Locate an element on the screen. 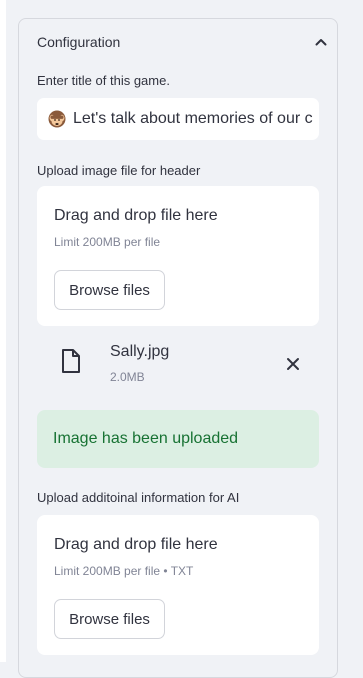  header-upload-label: Upload image file for header is located at coordinates (119, 170).